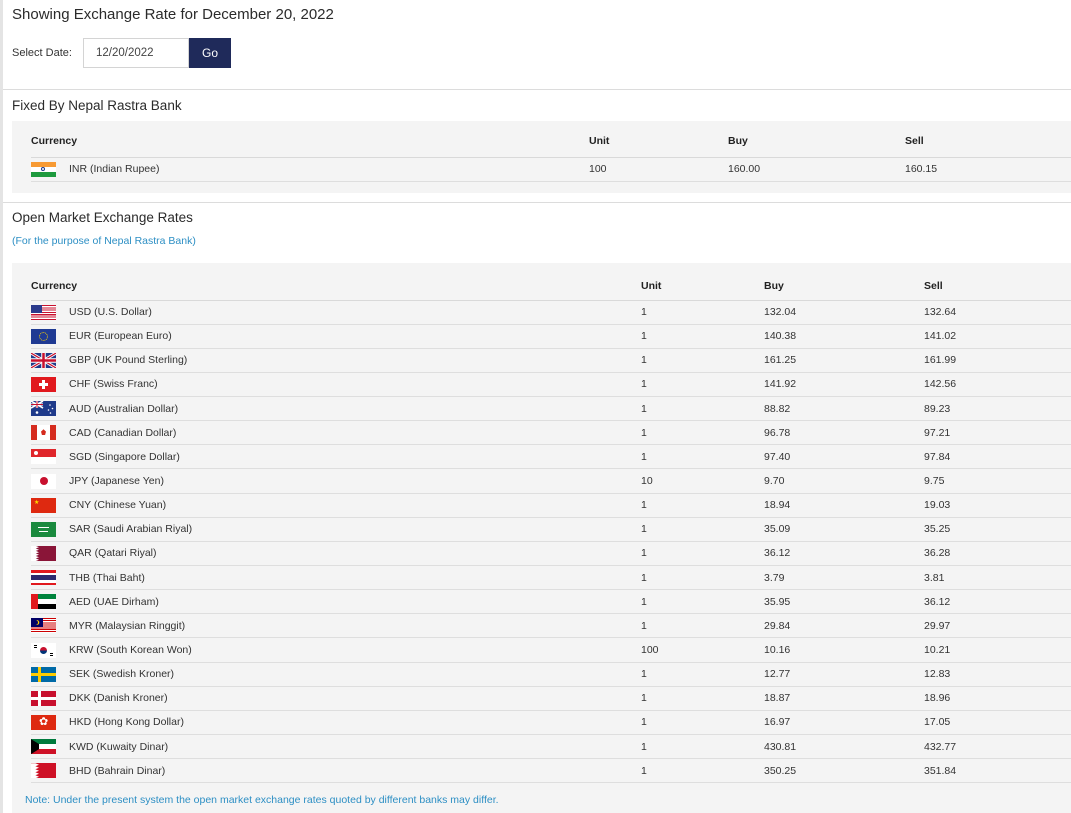 The image size is (1071, 813). I want to click on kuwait-flag-icon, so click(43, 747).